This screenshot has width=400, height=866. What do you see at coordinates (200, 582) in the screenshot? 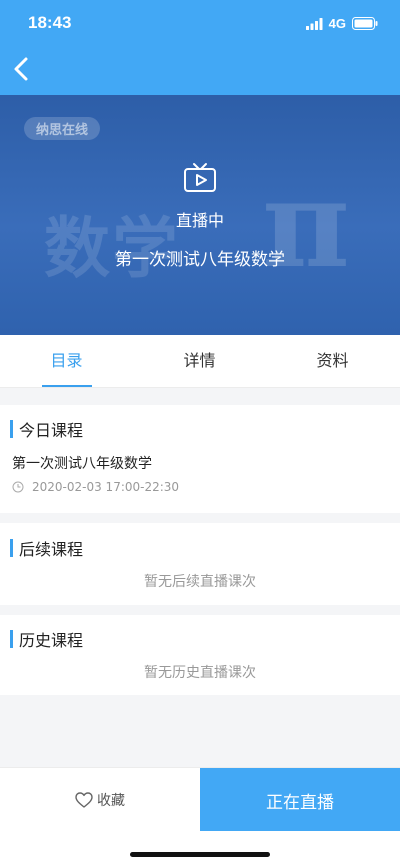
I see `upcoming-empty-text: 暂无后续直播课次` at bounding box center [200, 582].